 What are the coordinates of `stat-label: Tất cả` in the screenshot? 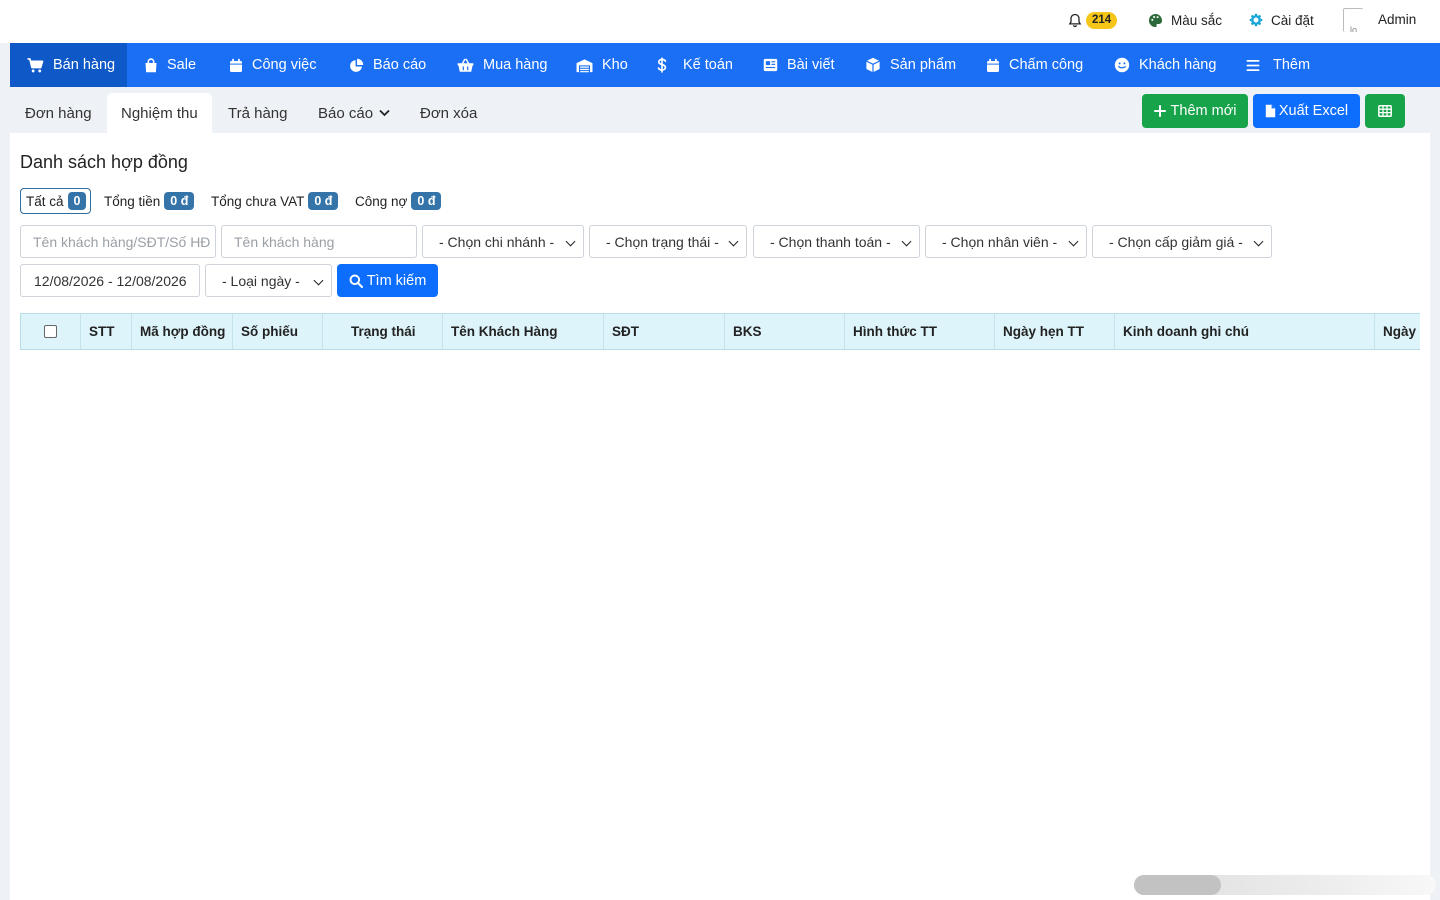 It's located at (45, 201).